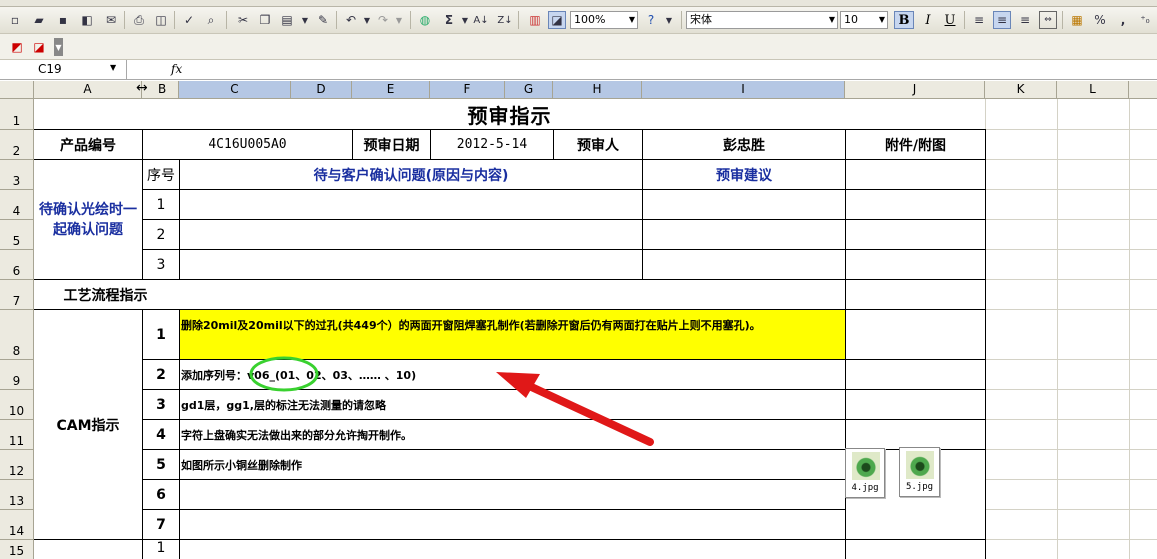  I want to click on green-circle-annotation, so click(284, 374).